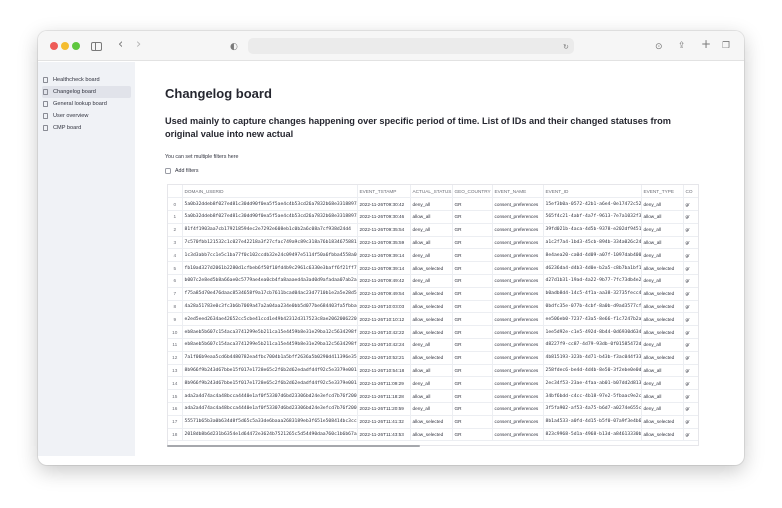 This screenshot has height=508, width=782. I want to click on table-cell: 11, so click(175, 345).